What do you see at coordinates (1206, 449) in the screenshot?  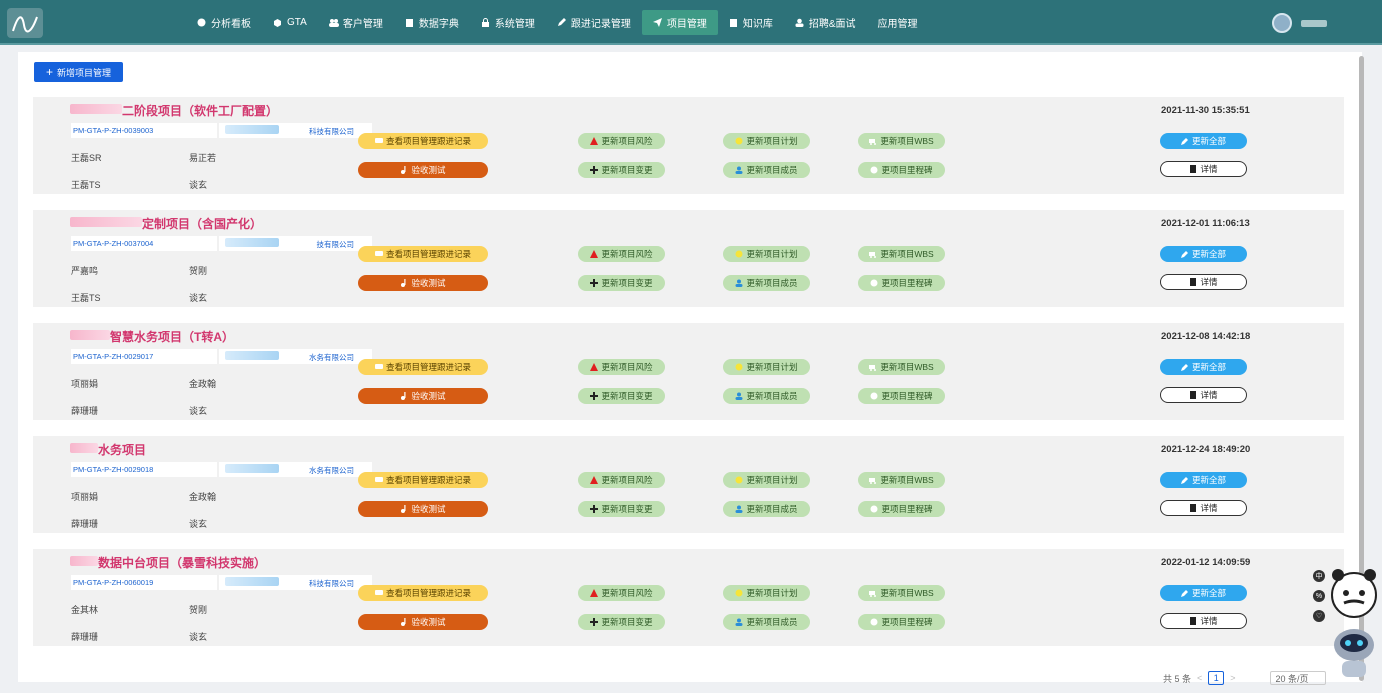 I see `project-timestamp: 2021-12-24 18:49:20` at bounding box center [1206, 449].